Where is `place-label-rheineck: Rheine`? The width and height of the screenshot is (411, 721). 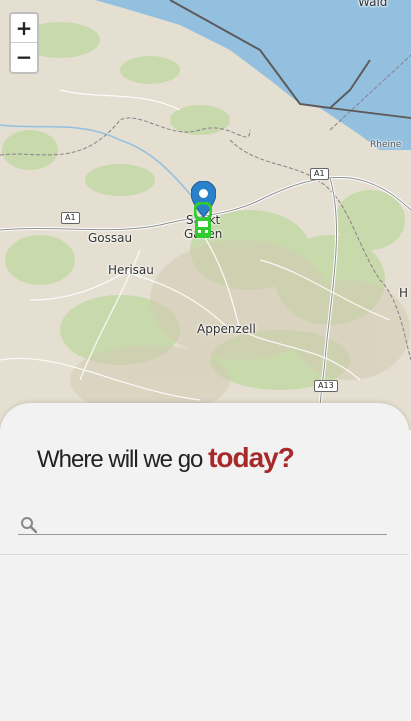
place-label-rheineck: Rheine is located at coordinates (386, 145).